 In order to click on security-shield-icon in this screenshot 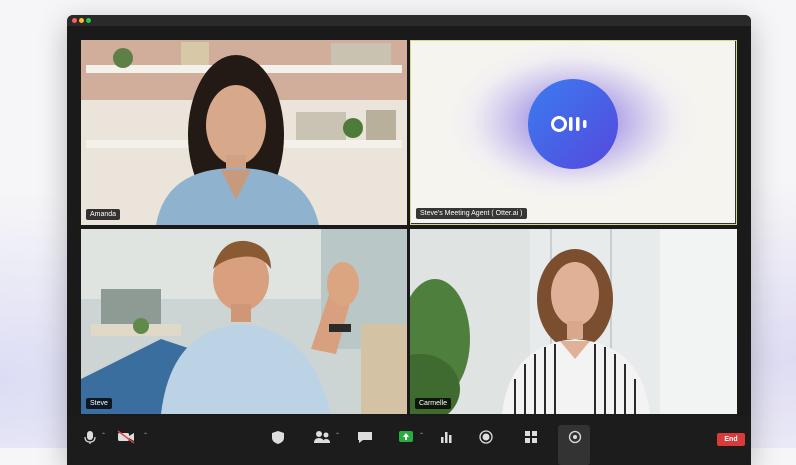, I will do `click(278, 437)`.